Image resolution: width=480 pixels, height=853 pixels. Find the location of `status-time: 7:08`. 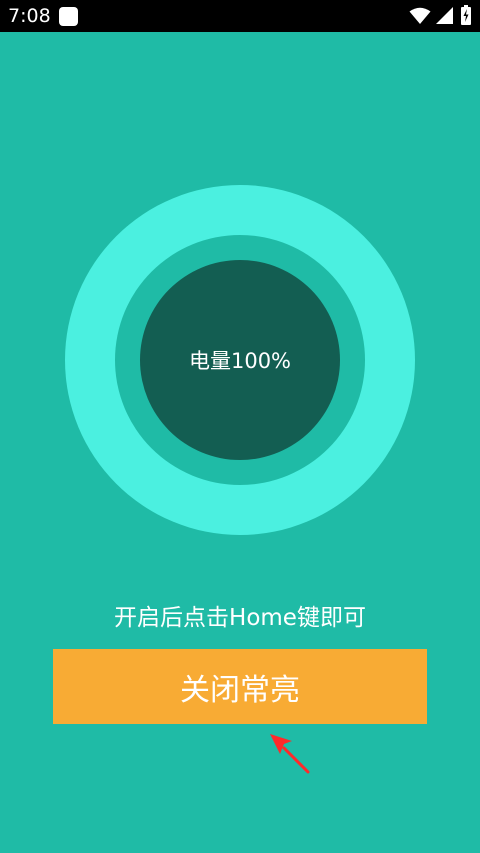

status-time: 7:08 is located at coordinates (29, 16).